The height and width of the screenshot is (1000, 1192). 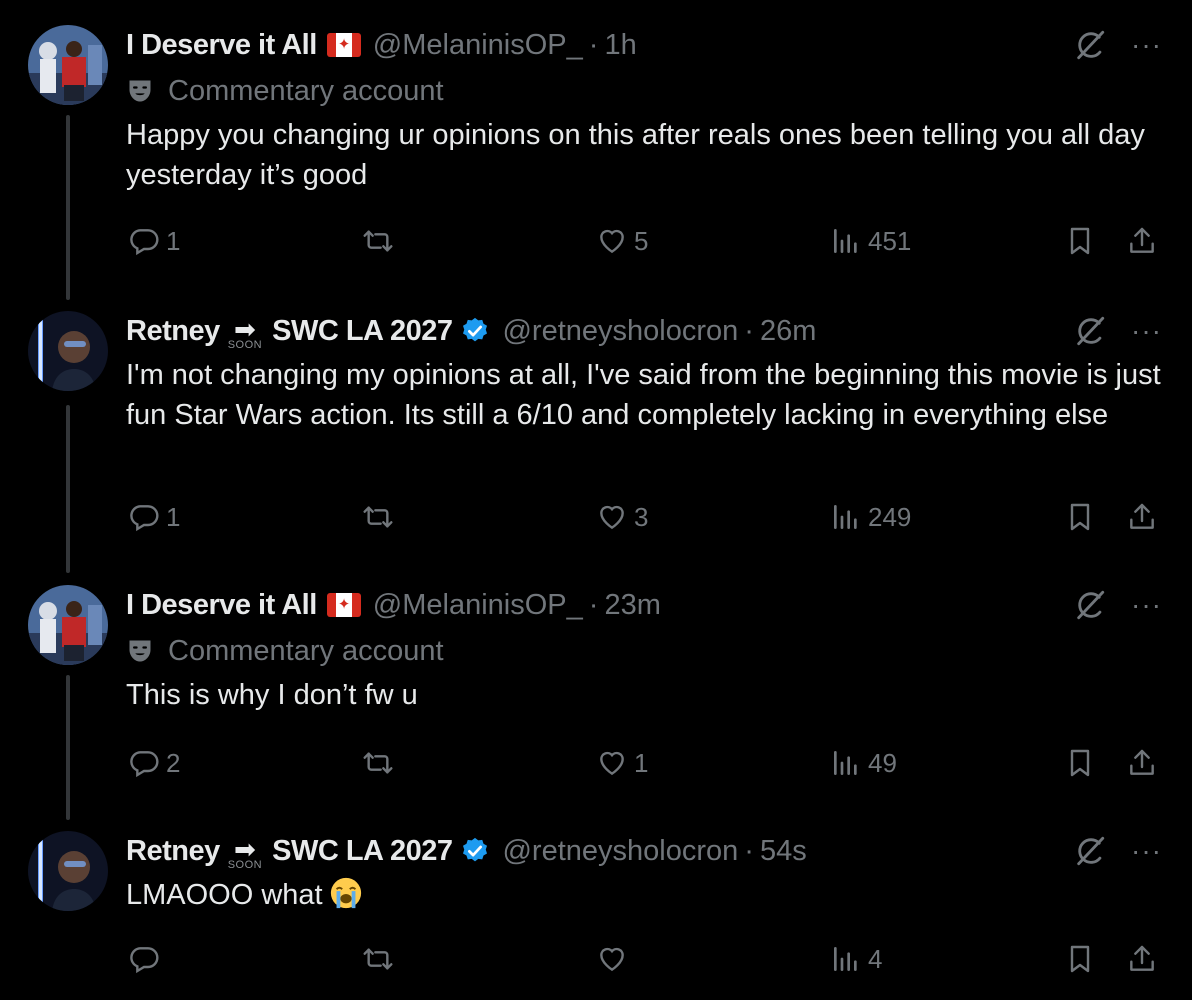 I want to click on like-button, so click(x=615, y=959).